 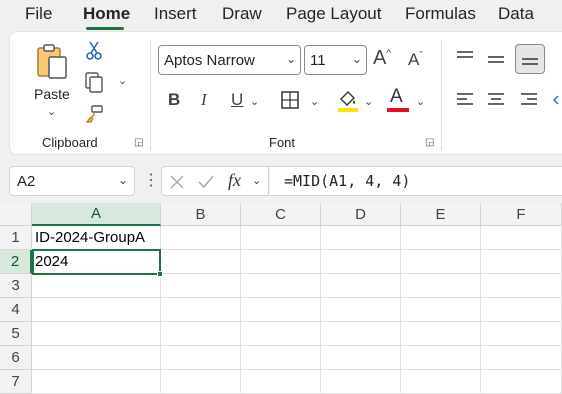 I want to click on confirm-entry-icon, so click(x=206, y=182).